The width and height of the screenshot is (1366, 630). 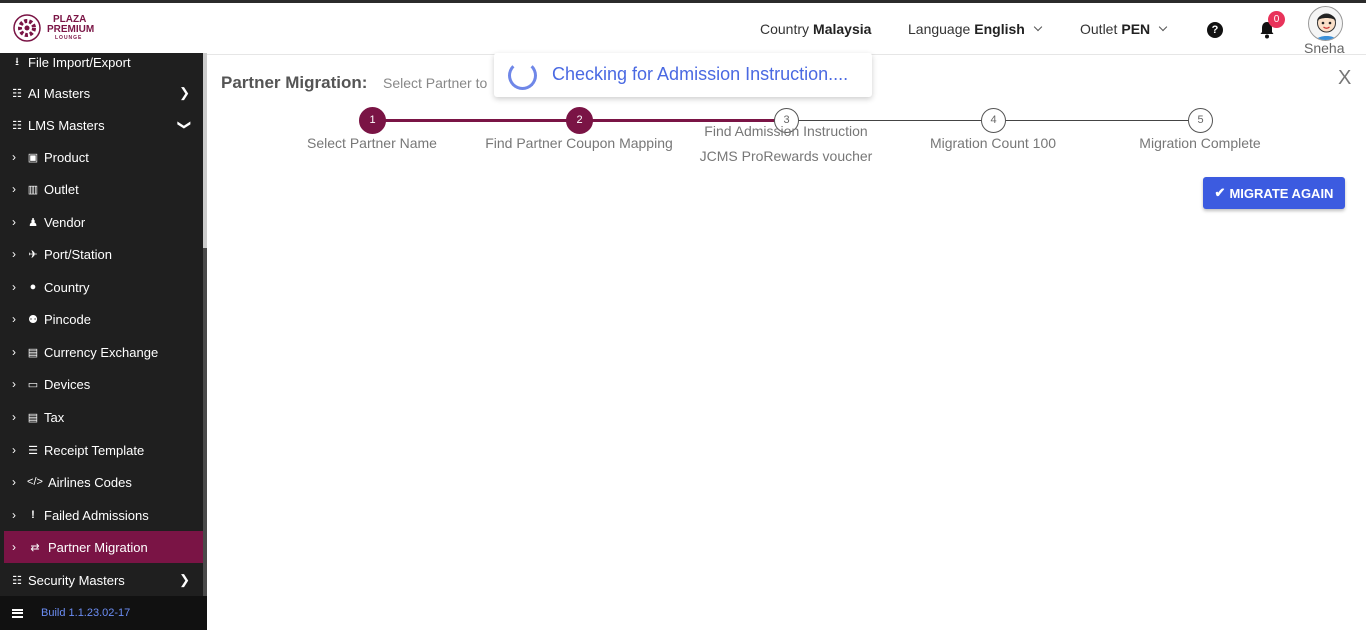 I want to click on country-value: Malaysia, so click(x=842, y=29).